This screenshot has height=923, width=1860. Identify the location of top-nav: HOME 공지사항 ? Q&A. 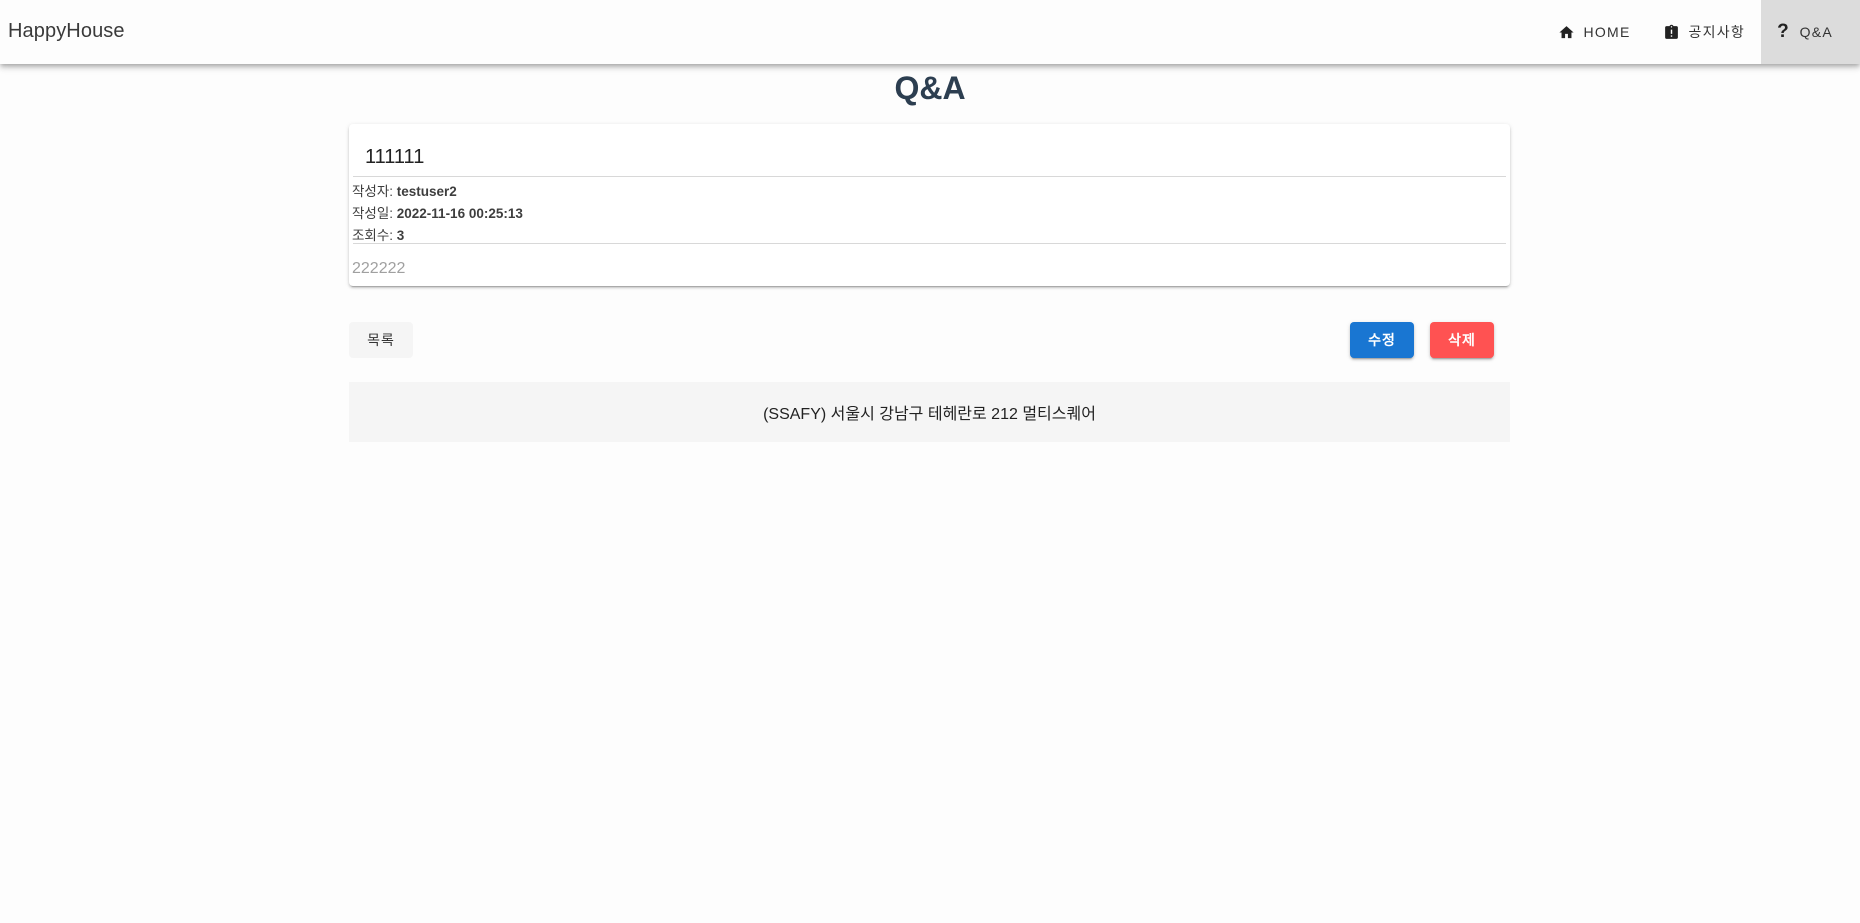
(1701, 32).